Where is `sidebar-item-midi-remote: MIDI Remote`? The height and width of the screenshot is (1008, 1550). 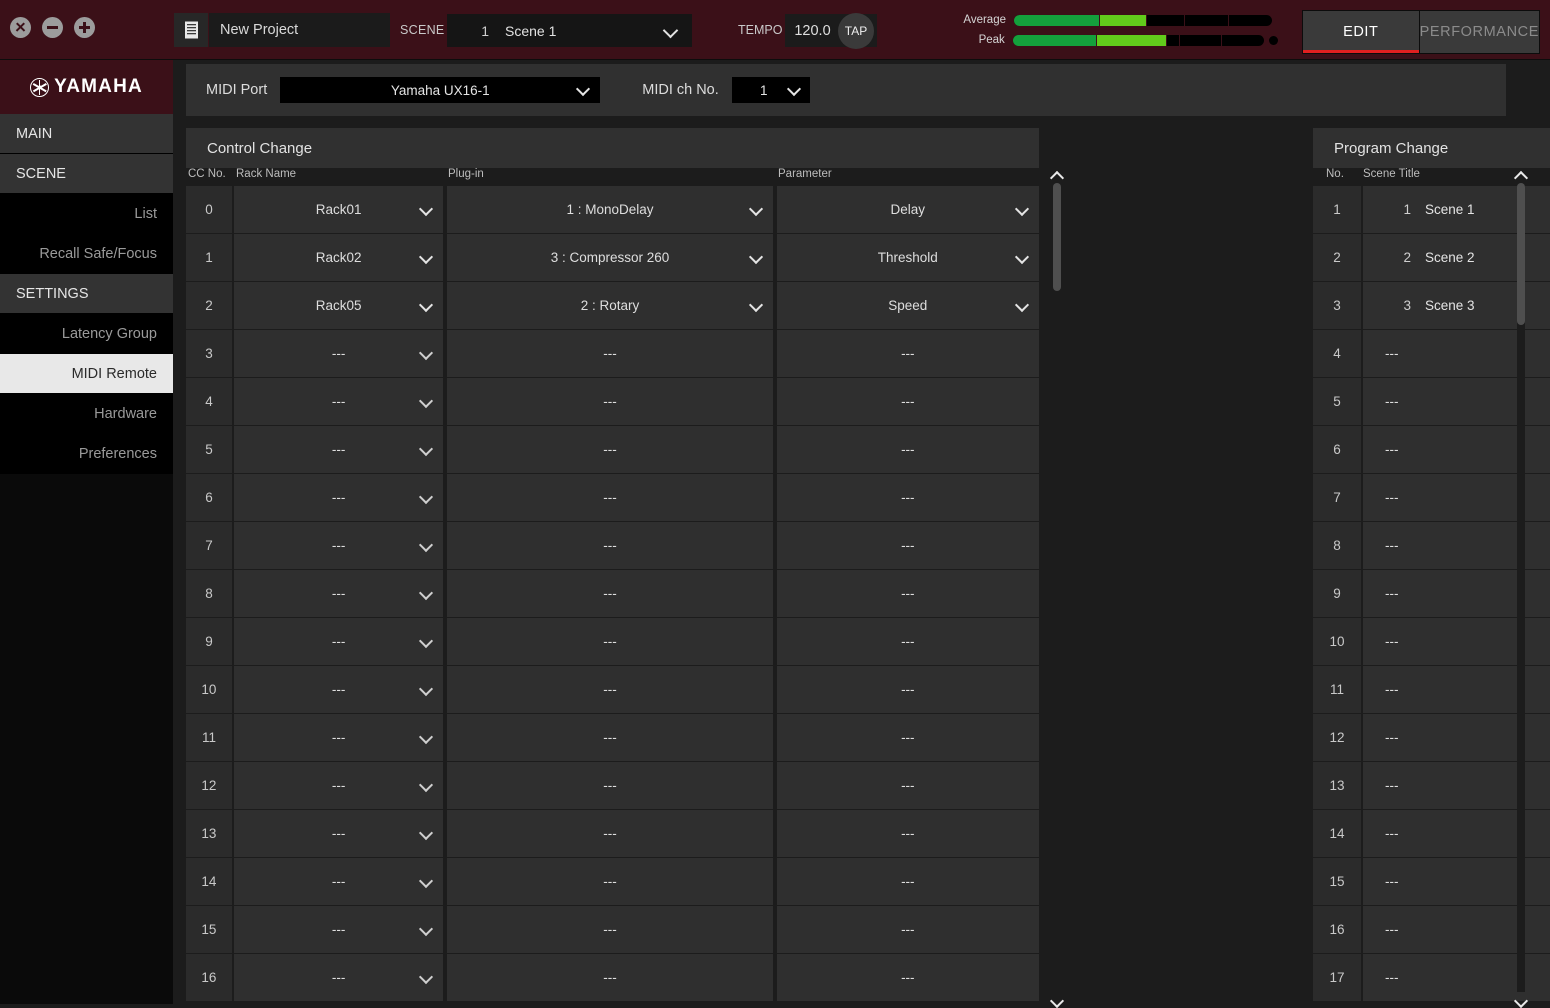
sidebar-item-midi-remote: MIDI Remote is located at coordinates (86, 374).